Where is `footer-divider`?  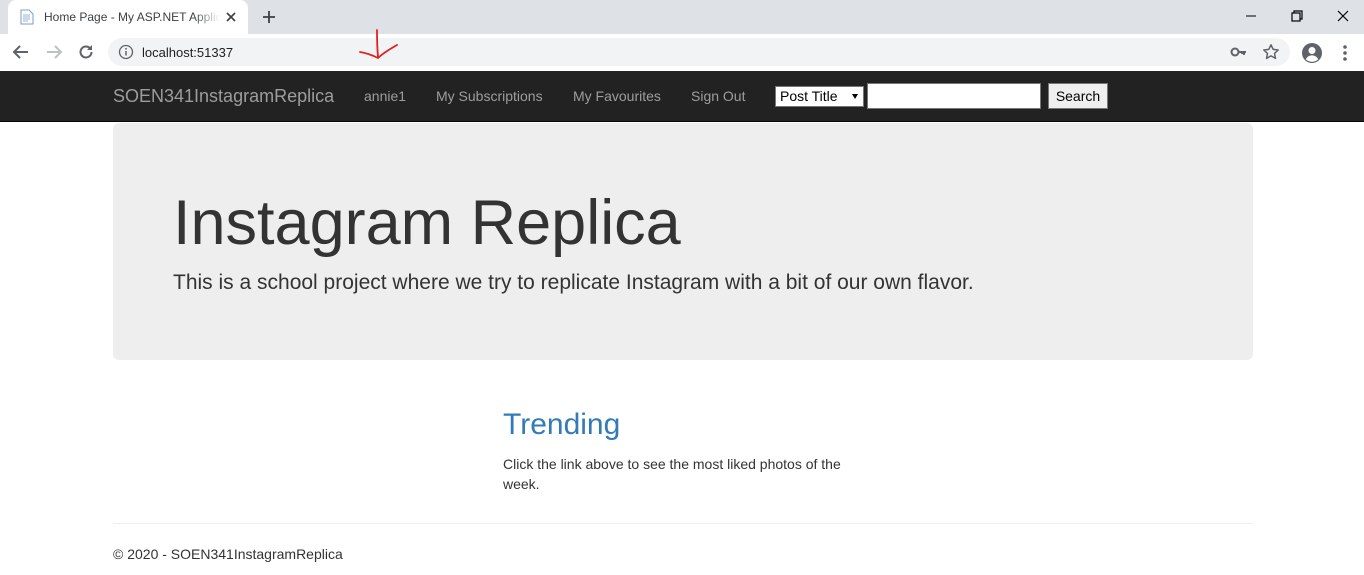
footer-divider is located at coordinates (683, 523).